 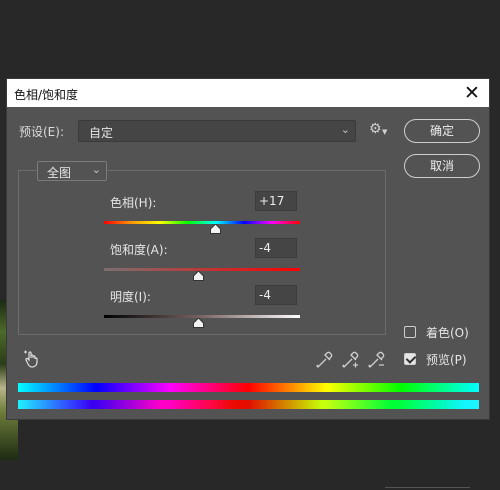 I want to click on source-color-bar, so click(x=248, y=387).